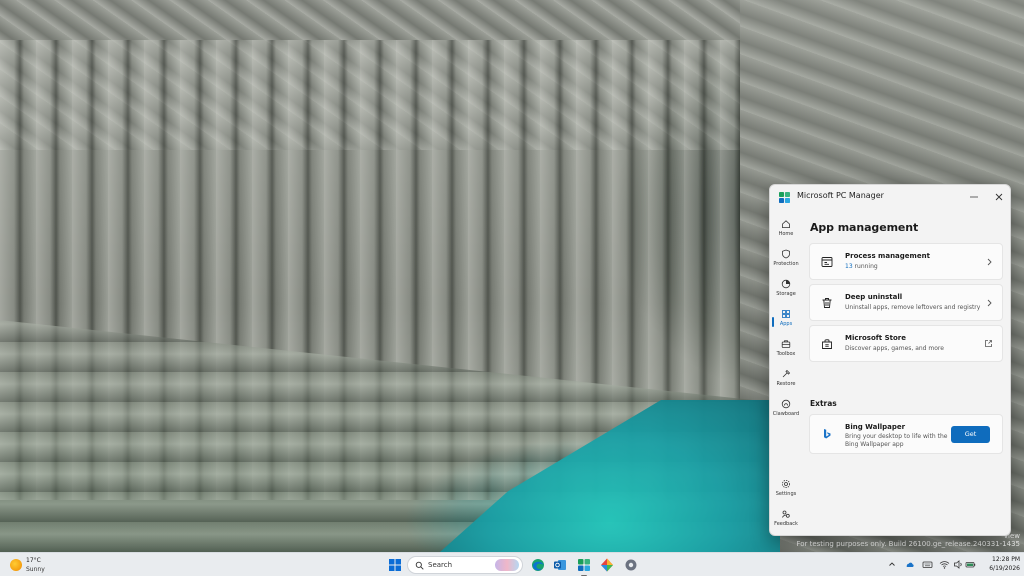 This screenshot has height=576, width=1024. I want to click on nav-item-toolbox: Toolbox, so click(786, 351).